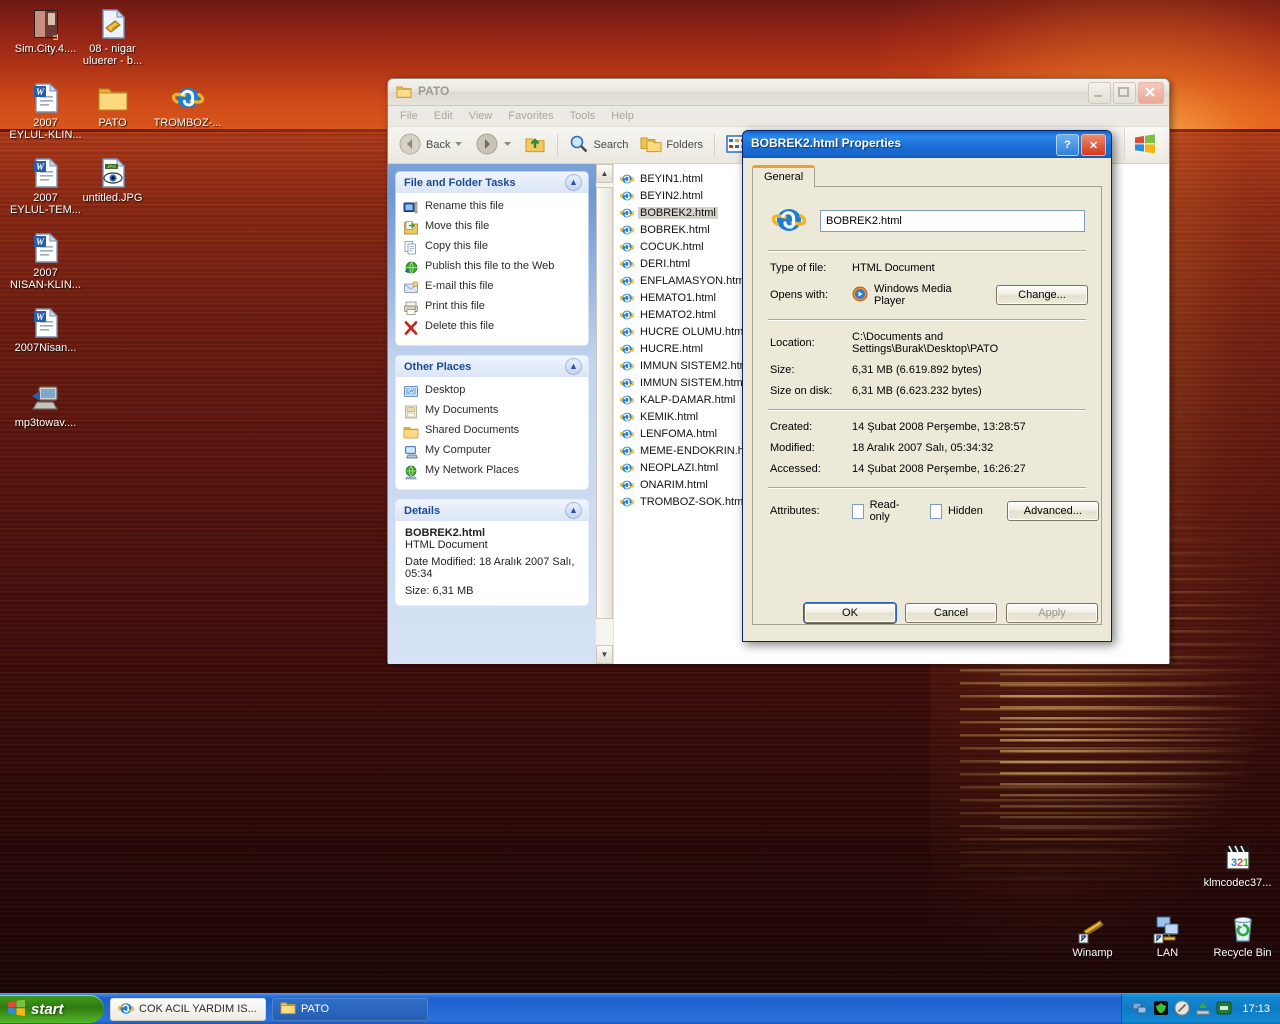 The height and width of the screenshot is (1024, 1280). I want to click on explorer-title-bar: PATO, so click(778, 92).